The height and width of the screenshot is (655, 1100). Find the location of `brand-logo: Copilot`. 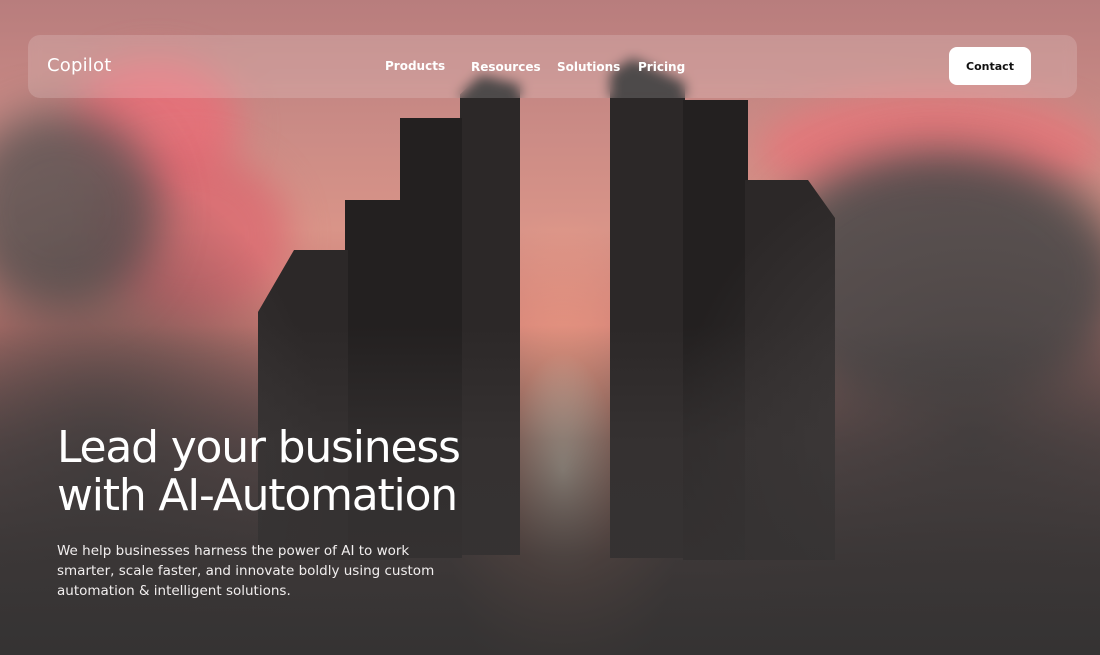

brand-logo: Copilot is located at coordinates (79, 65).